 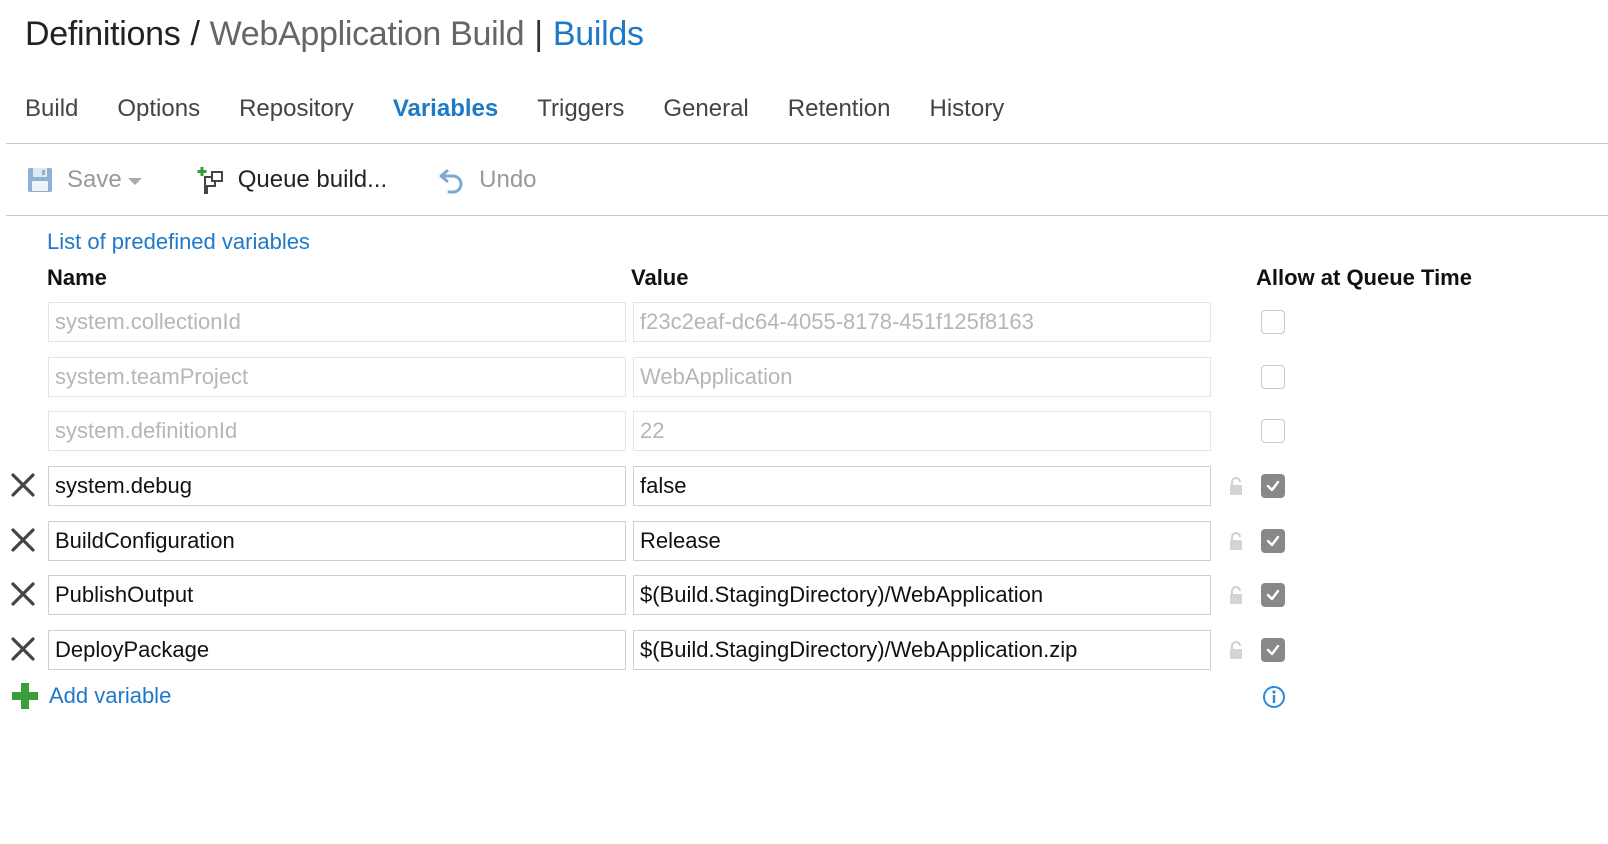 What do you see at coordinates (94, 179) in the screenshot?
I see `save-label: Save` at bounding box center [94, 179].